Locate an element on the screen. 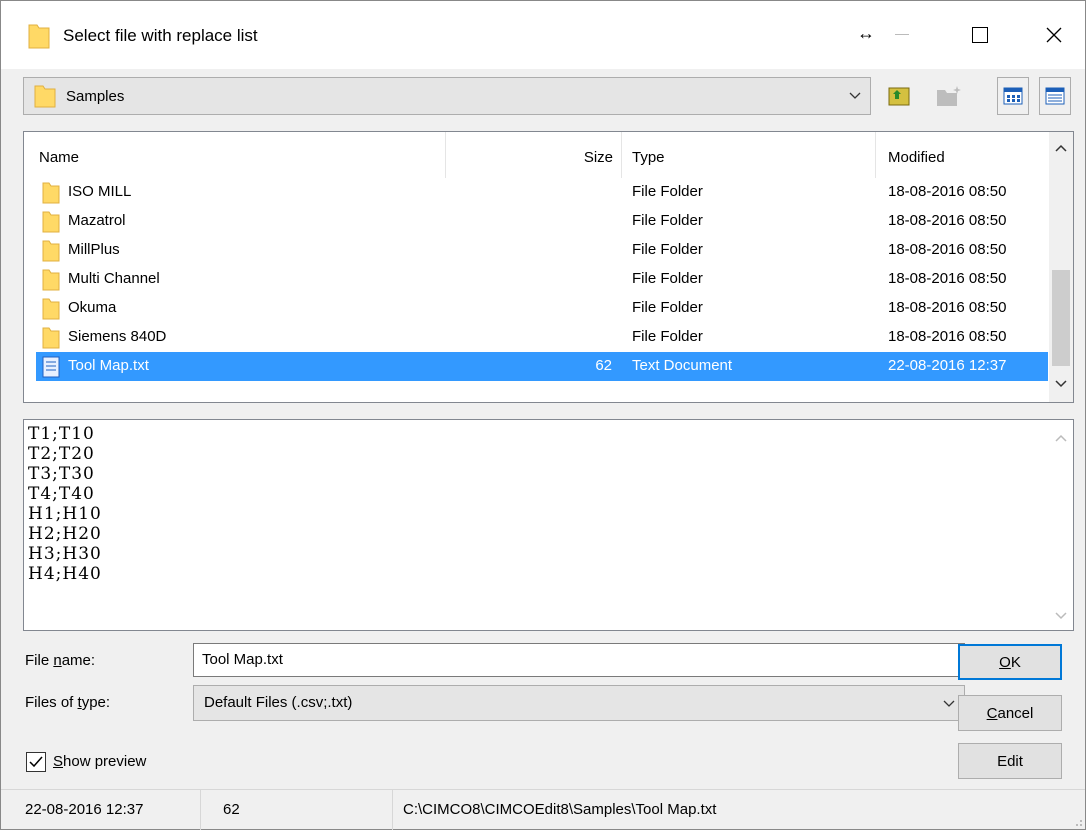 Image resolution: width=1086 pixels, height=830 pixels. list-item: Siemens 840D File Folder 18-08-2016 08:50 is located at coordinates (542, 337).